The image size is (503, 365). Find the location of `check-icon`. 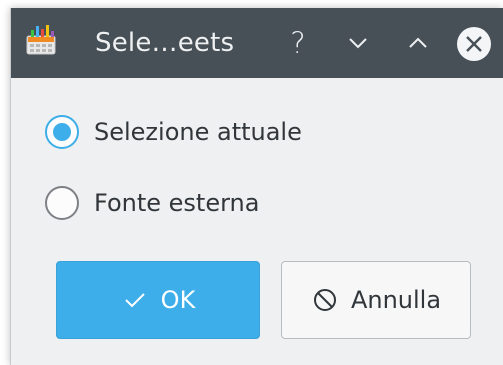

check-icon is located at coordinates (135, 300).